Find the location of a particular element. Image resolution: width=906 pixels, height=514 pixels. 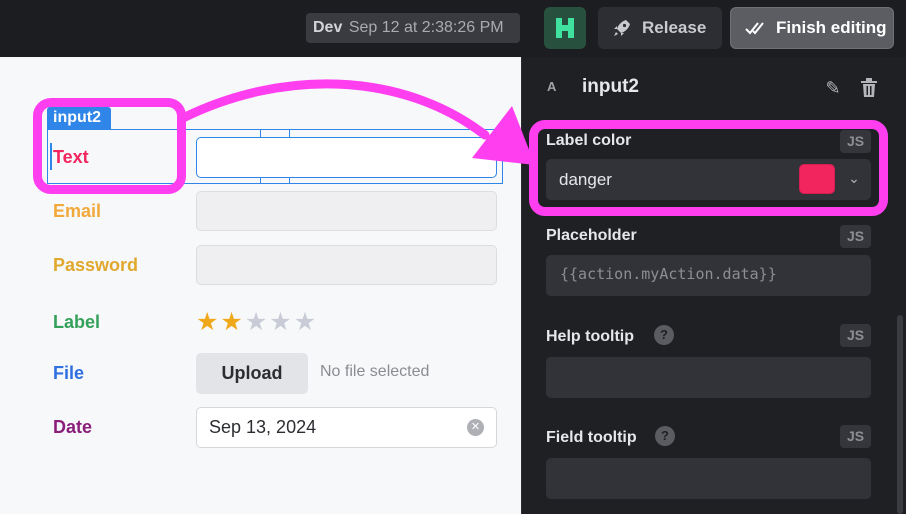

field-tooltip-input is located at coordinates (708, 478).